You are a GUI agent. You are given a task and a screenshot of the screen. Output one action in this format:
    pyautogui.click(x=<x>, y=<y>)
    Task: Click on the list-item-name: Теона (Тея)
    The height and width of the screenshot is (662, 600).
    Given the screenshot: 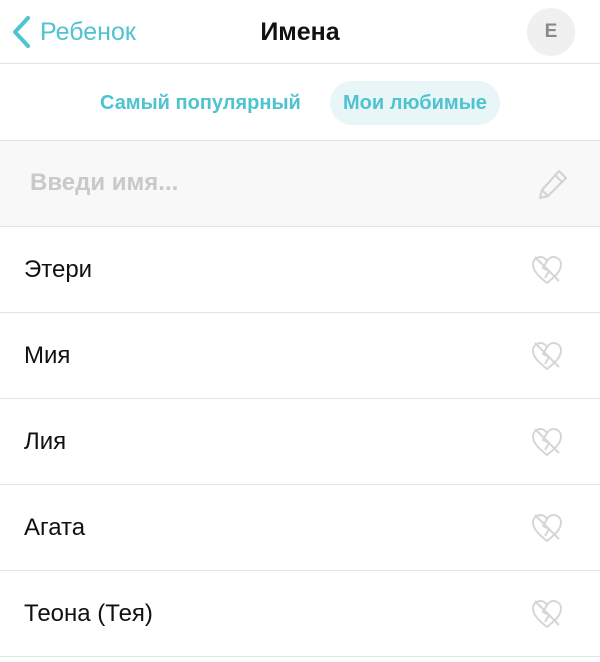 What is the action you would take?
    pyautogui.click(x=88, y=613)
    